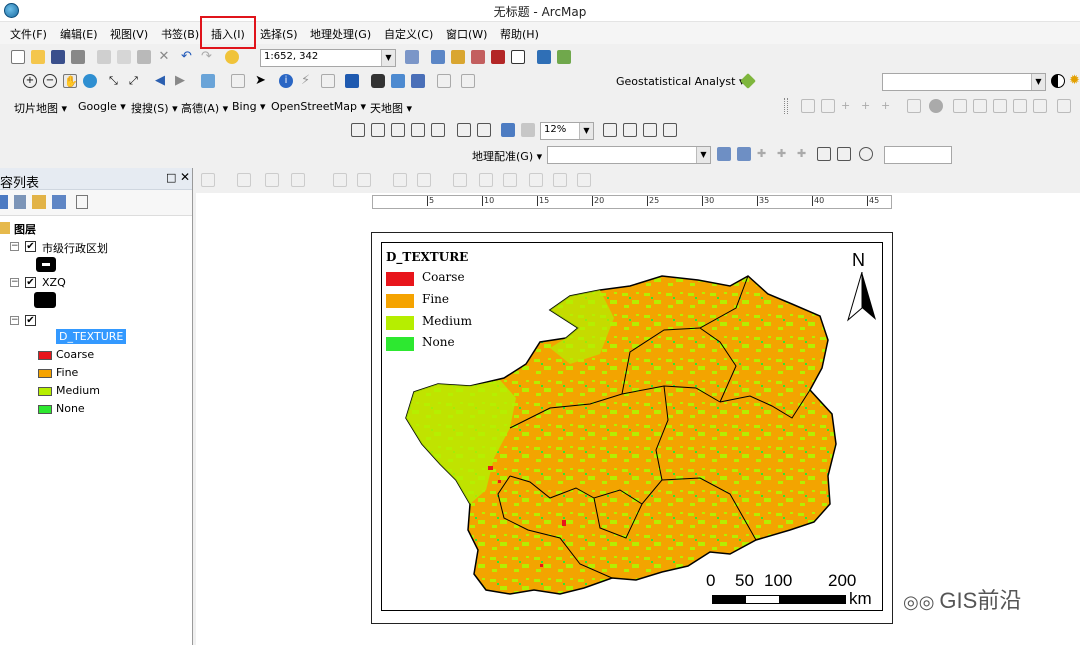  Describe the element at coordinates (510, 180) in the screenshot. I see `draw-tool-11-icon` at that location.